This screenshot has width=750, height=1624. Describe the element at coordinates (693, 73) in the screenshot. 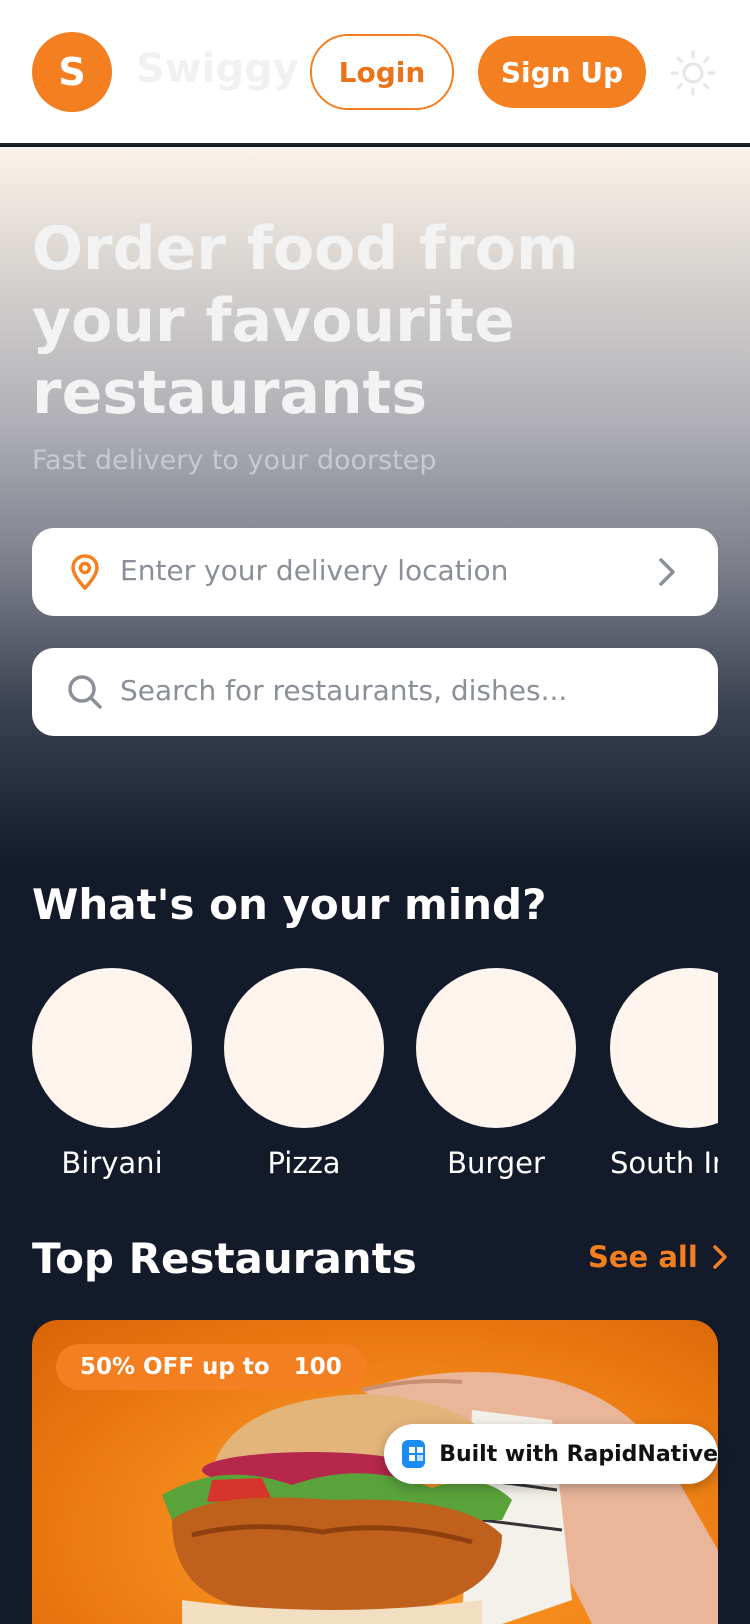

I see `sun-icon` at that location.